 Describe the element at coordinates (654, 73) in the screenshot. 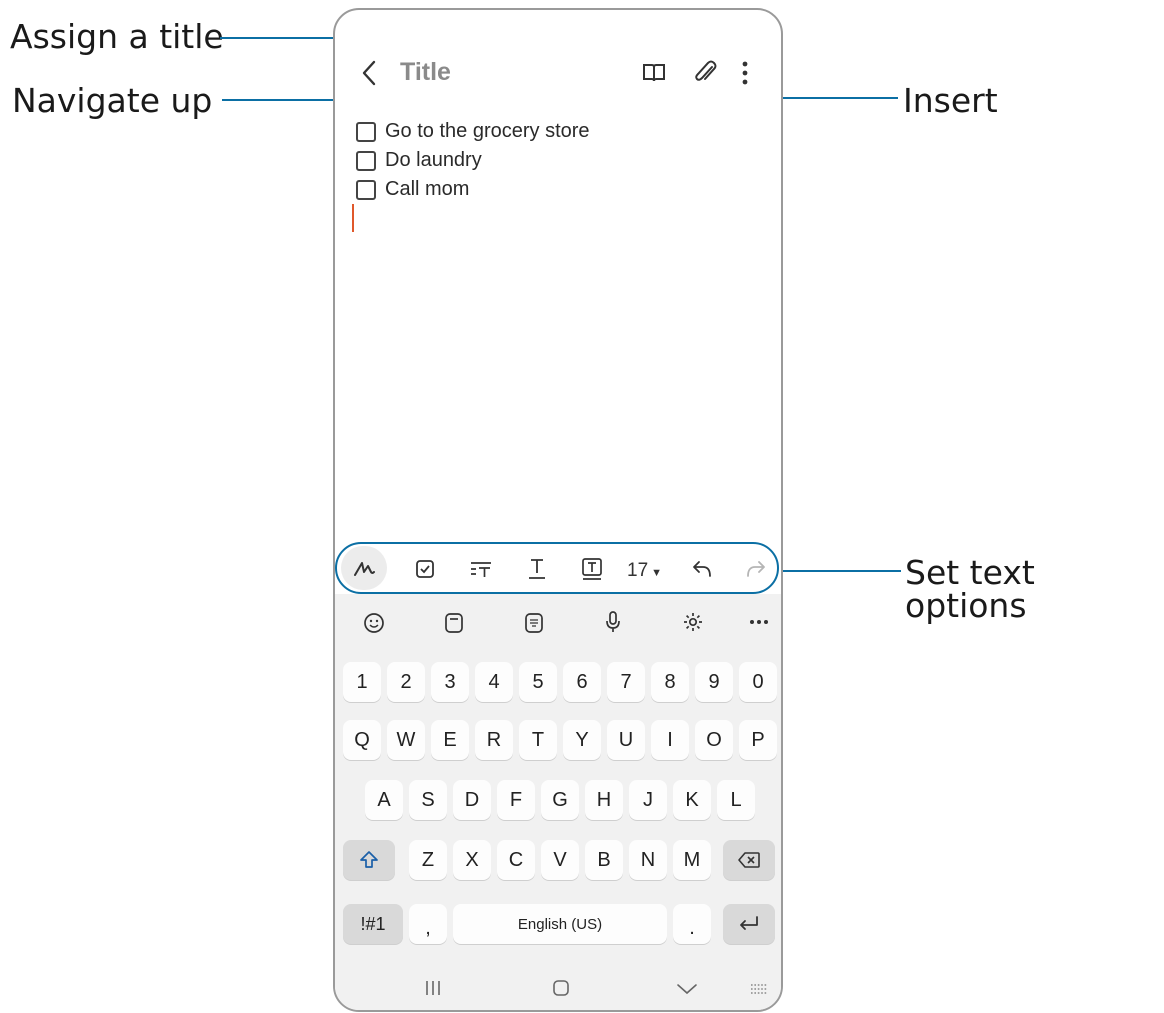

I see `reading-mode-book-icon` at that location.